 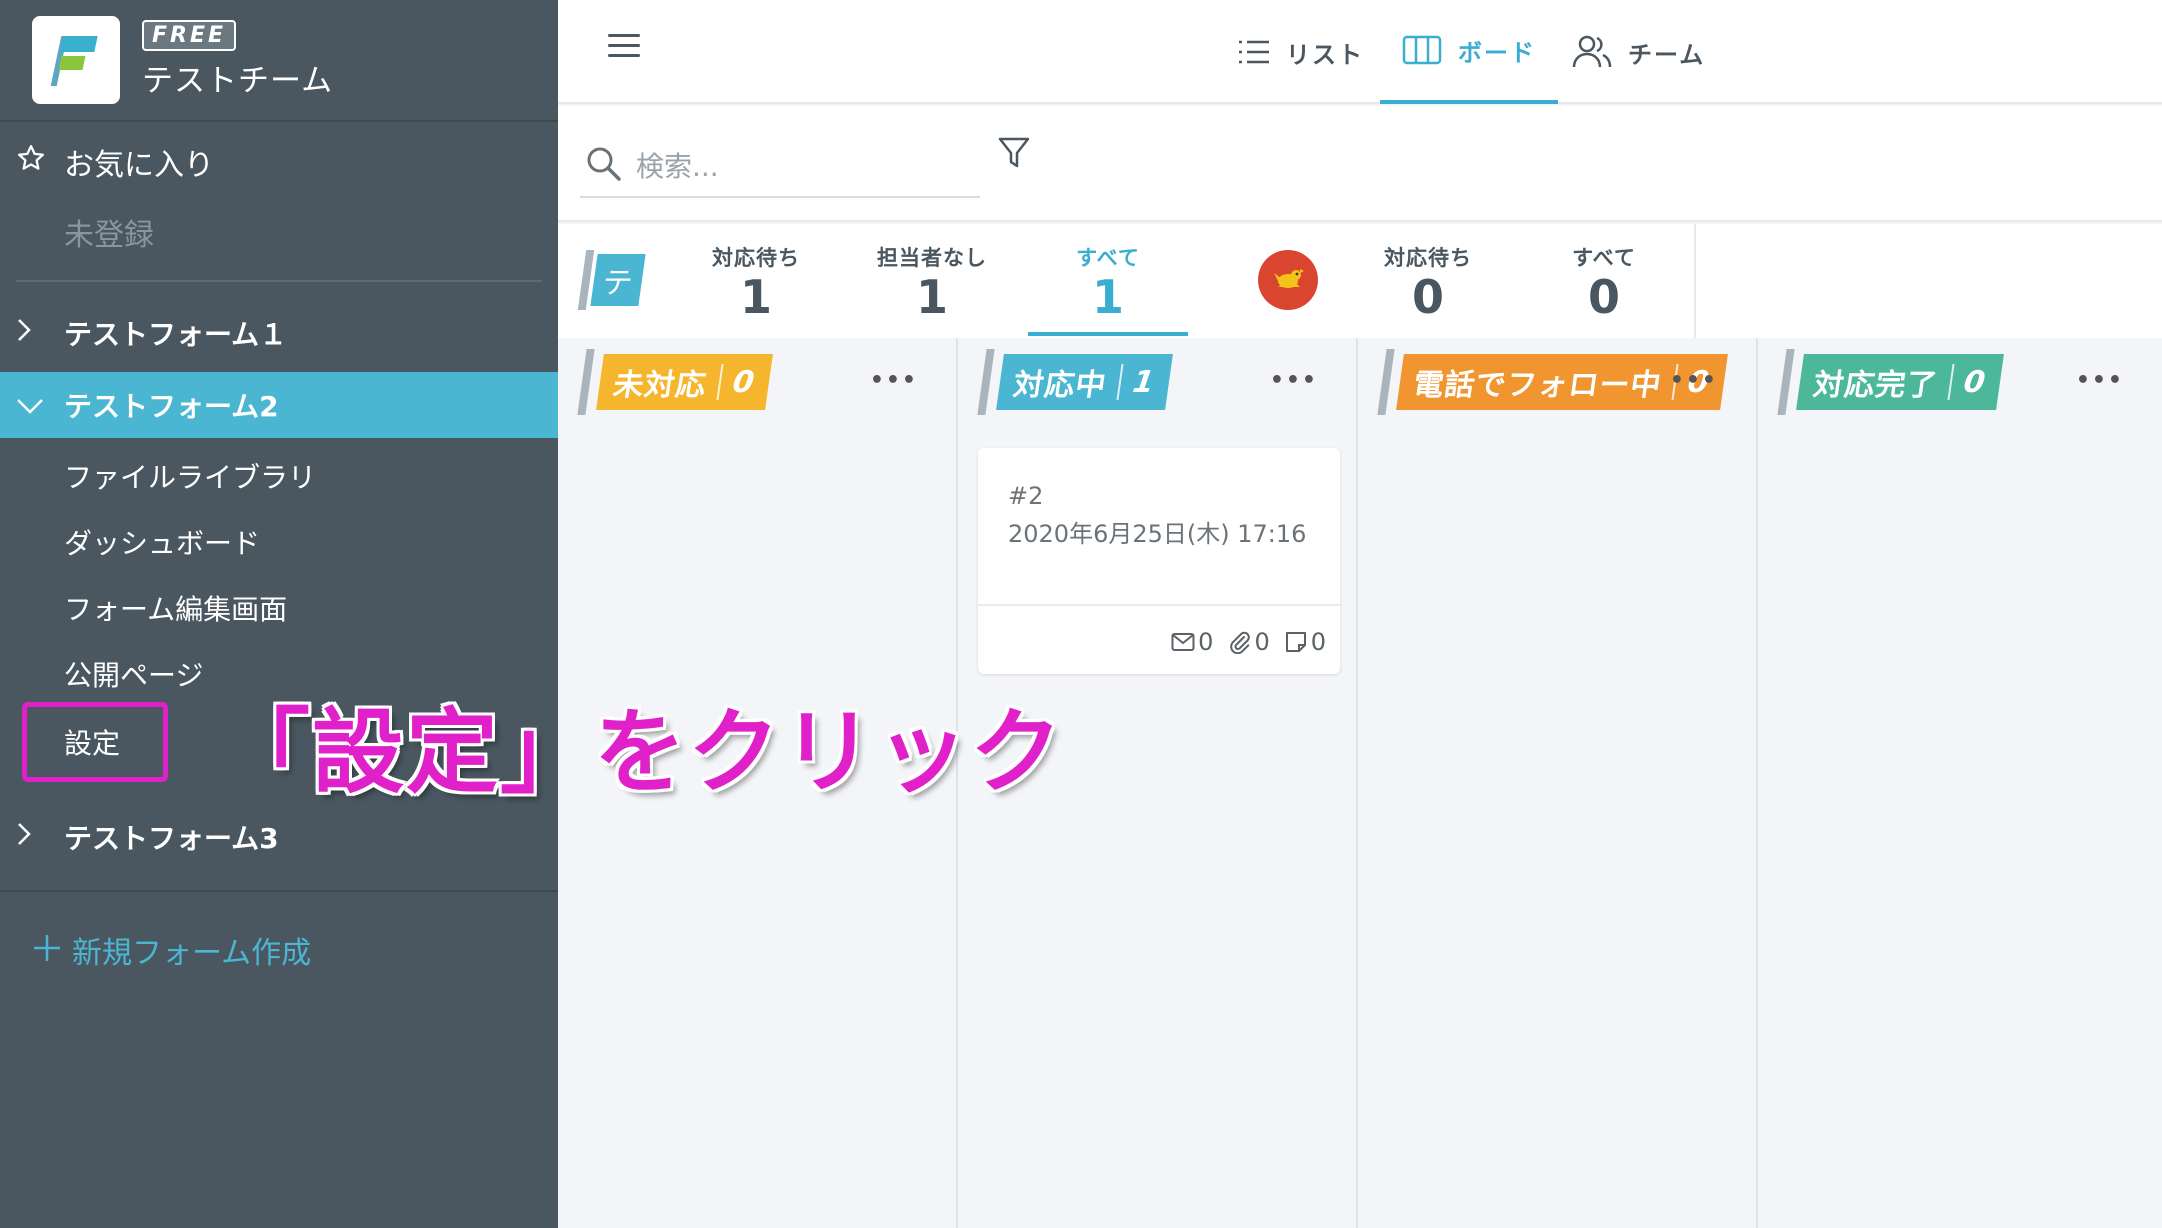 What do you see at coordinates (641, 752) in the screenshot?
I see `instruction-annotation: 「設定」をクリック` at bounding box center [641, 752].